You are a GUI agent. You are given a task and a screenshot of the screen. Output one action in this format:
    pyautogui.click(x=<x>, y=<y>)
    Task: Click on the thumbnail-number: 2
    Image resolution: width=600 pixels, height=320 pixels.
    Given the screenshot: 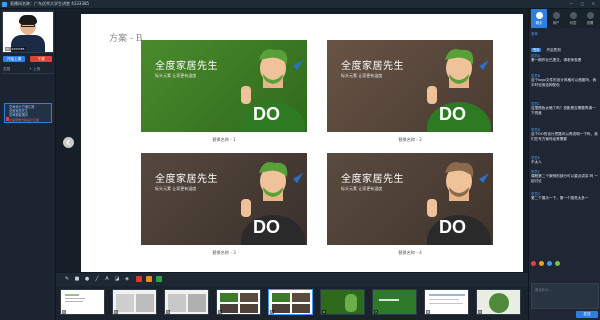 What is the action you would take?
    pyautogui.click(x=116, y=312)
    